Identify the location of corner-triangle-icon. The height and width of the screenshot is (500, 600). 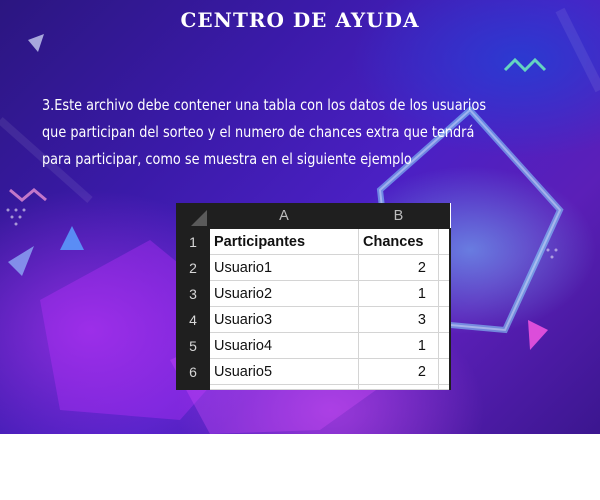
(199, 218).